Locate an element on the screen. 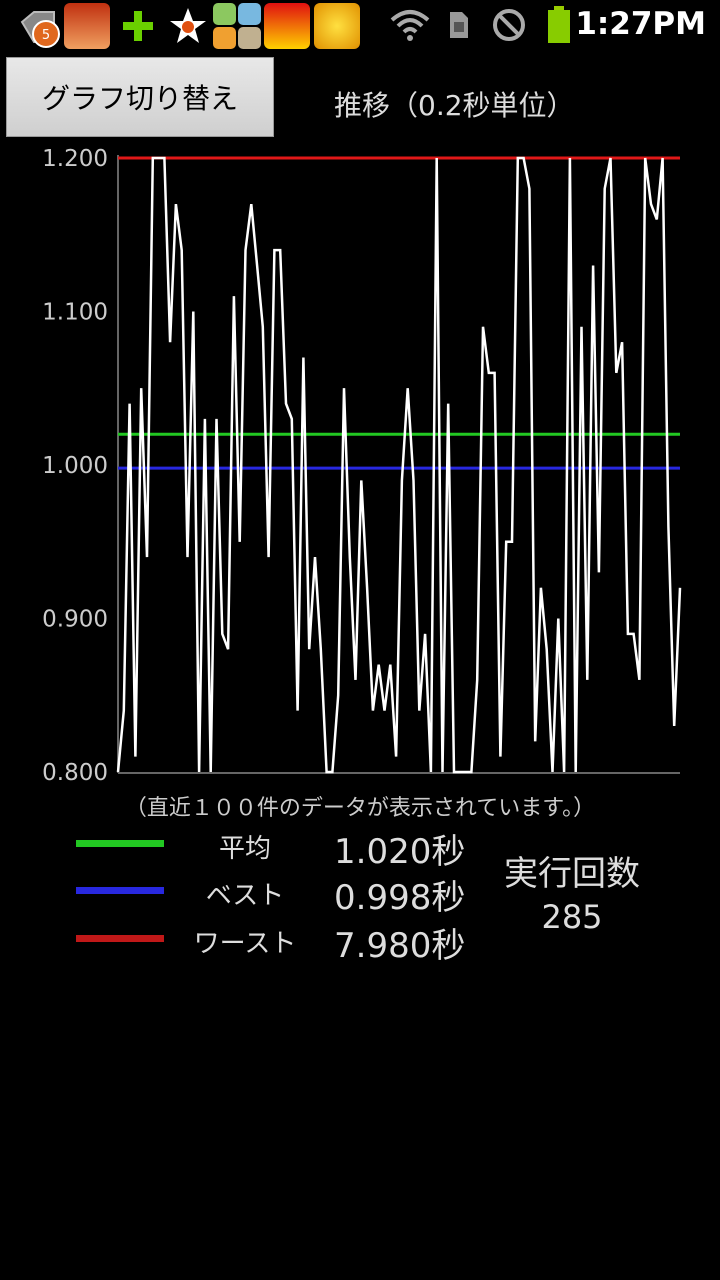 The width and height of the screenshot is (720, 1280). graph-title: 推移（0.2秒単位） is located at coordinates (454, 105).